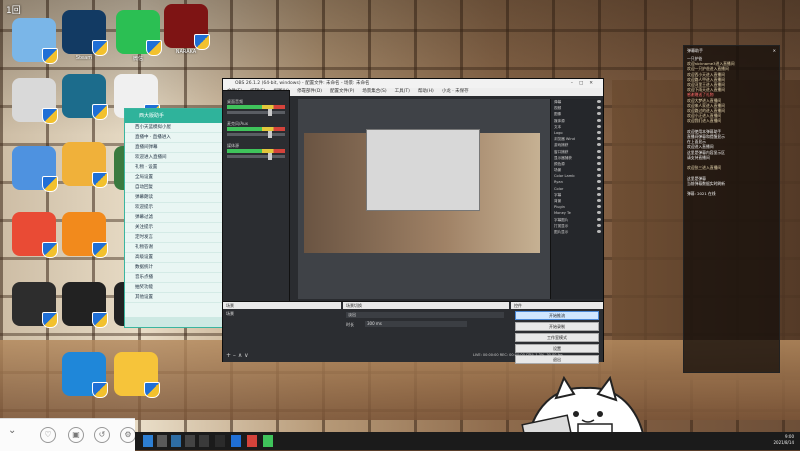 This screenshot has width=800, height=451. What do you see at coordinates (174, 248) in the screenshot?
I see `list-item: 礼物答谢` at bounding box center [174, 248].